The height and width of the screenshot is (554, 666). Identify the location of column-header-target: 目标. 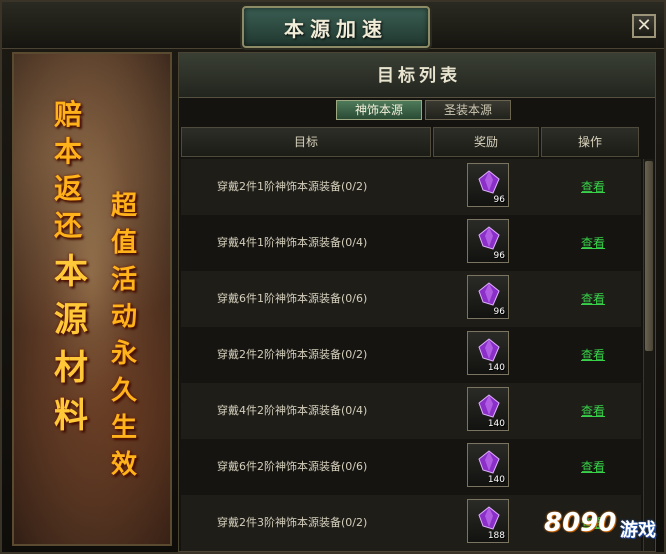
(306, 142).